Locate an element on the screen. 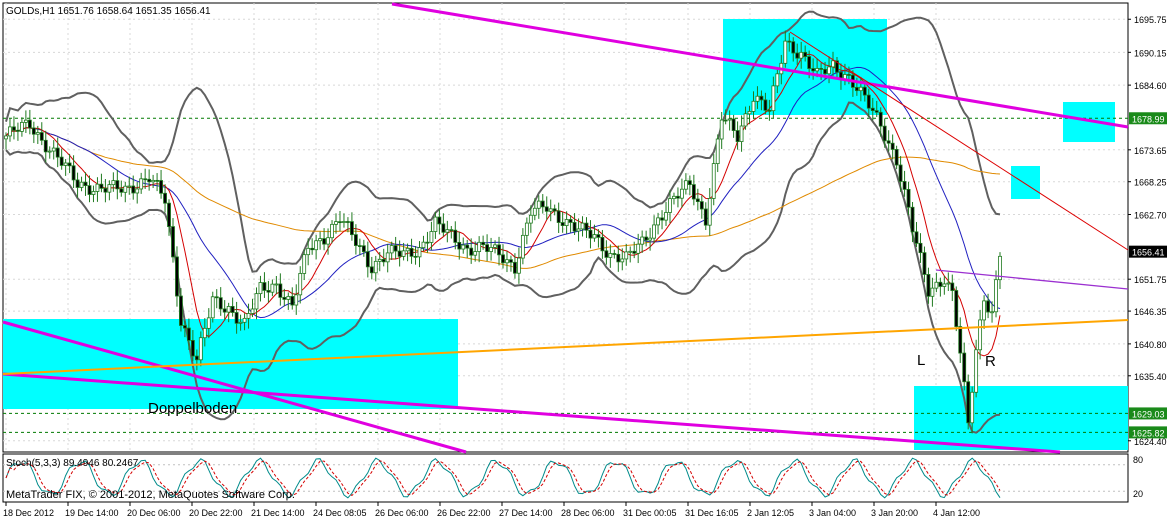 This screenshot has width=1167, height=522. y-tick-label: 1695.75 is located at coordinates (1150, 20).